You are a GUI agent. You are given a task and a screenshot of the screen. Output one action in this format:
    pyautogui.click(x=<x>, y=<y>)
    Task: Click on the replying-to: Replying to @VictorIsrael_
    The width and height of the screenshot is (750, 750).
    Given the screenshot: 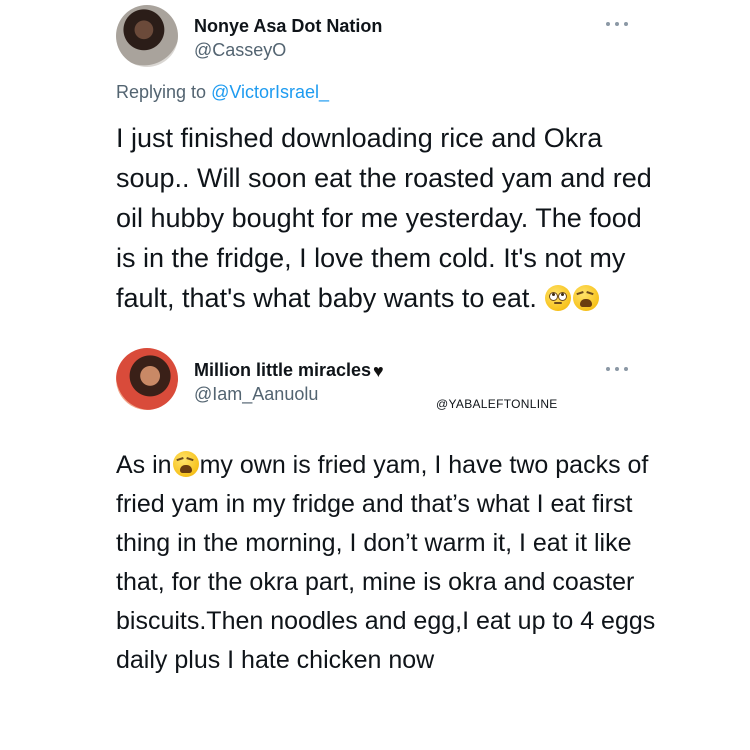 What is the action you would take?
    pyautogui.click(x=222, y=92)
    